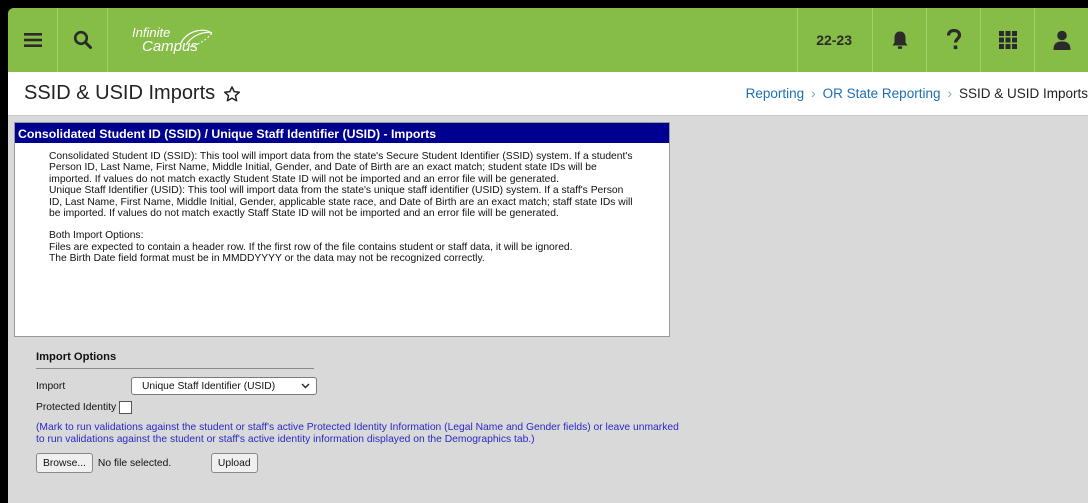 This screenshot has height=503, width=1088. I want to click on bell-icon, so click(899, 40).